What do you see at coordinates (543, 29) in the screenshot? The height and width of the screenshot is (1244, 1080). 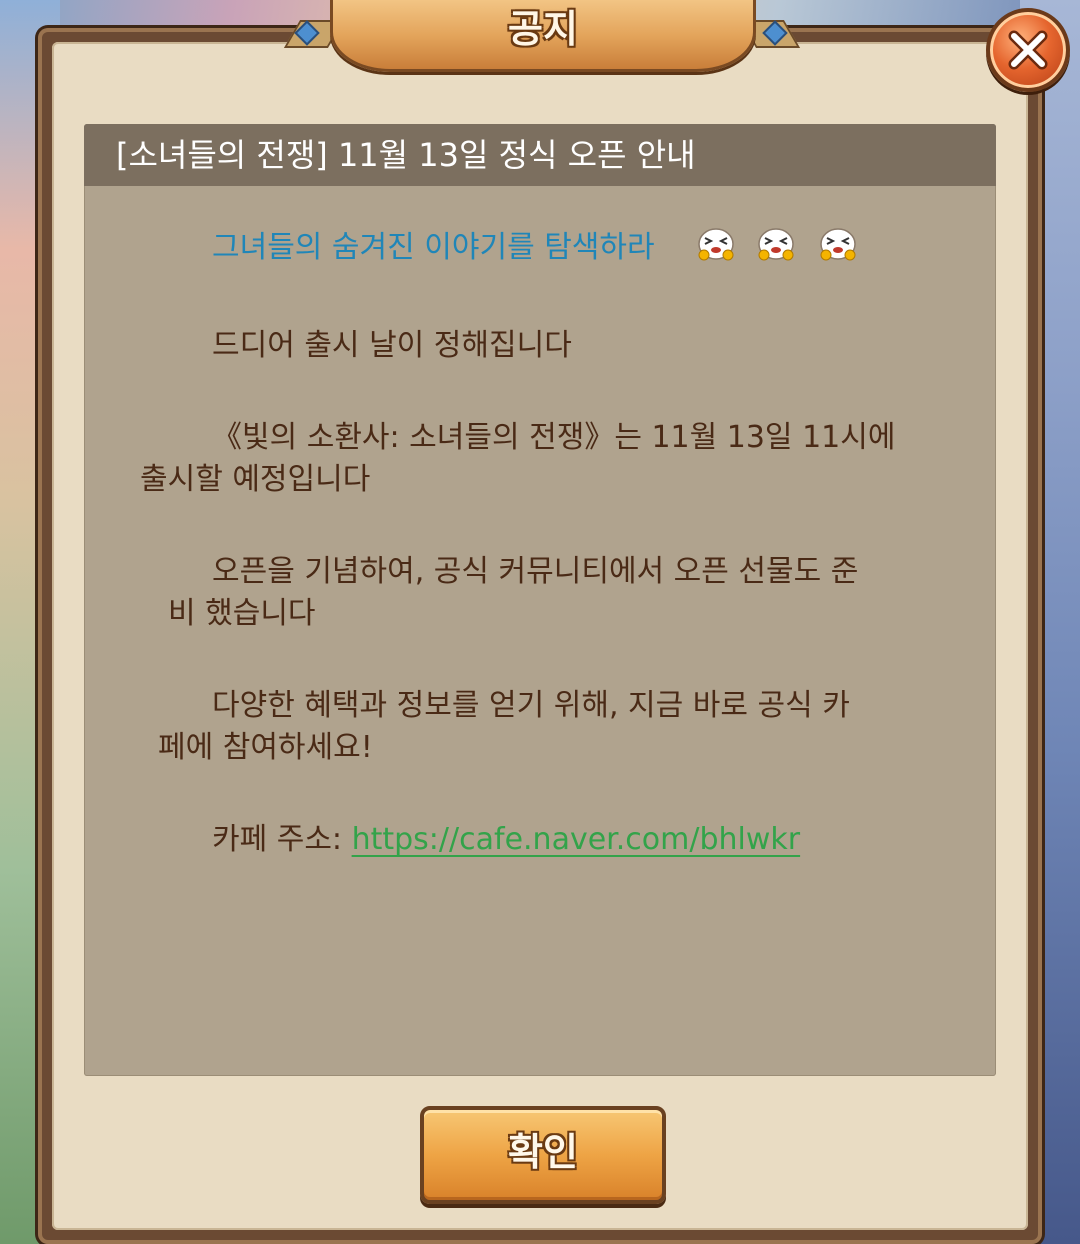 I see `dialog-title: 공지` at bounding box center [543, 29].